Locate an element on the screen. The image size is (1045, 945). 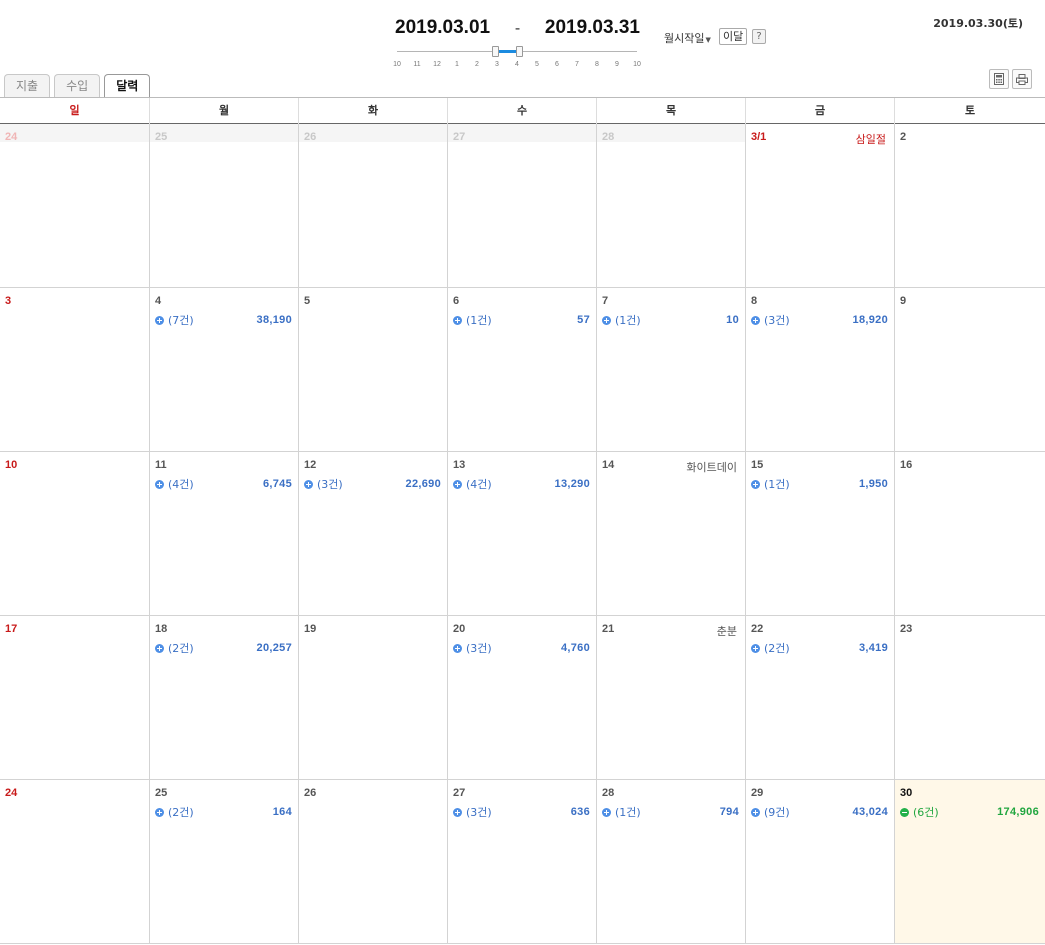
day-cell: 3/1 삼일절 is located at coordinates (819, 205).